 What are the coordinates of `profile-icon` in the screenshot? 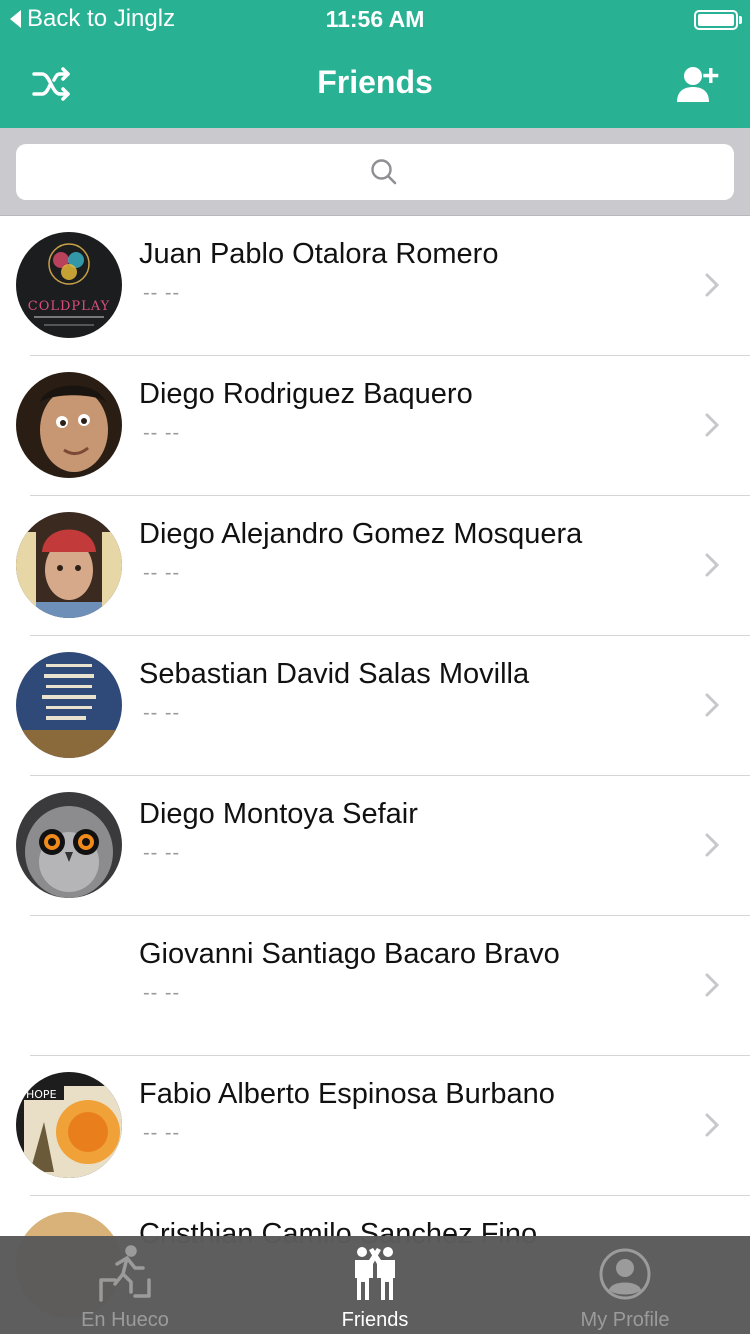 It's located at (625, 1274).